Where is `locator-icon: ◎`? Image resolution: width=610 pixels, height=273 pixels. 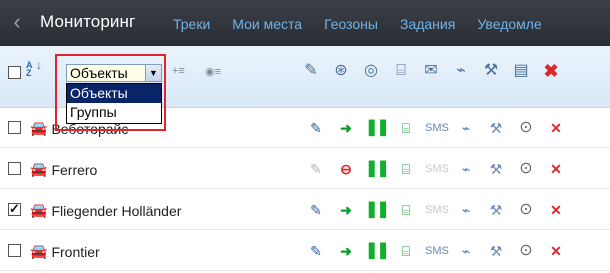
locator-icon: ◎ is located at coordinates (371, 71).